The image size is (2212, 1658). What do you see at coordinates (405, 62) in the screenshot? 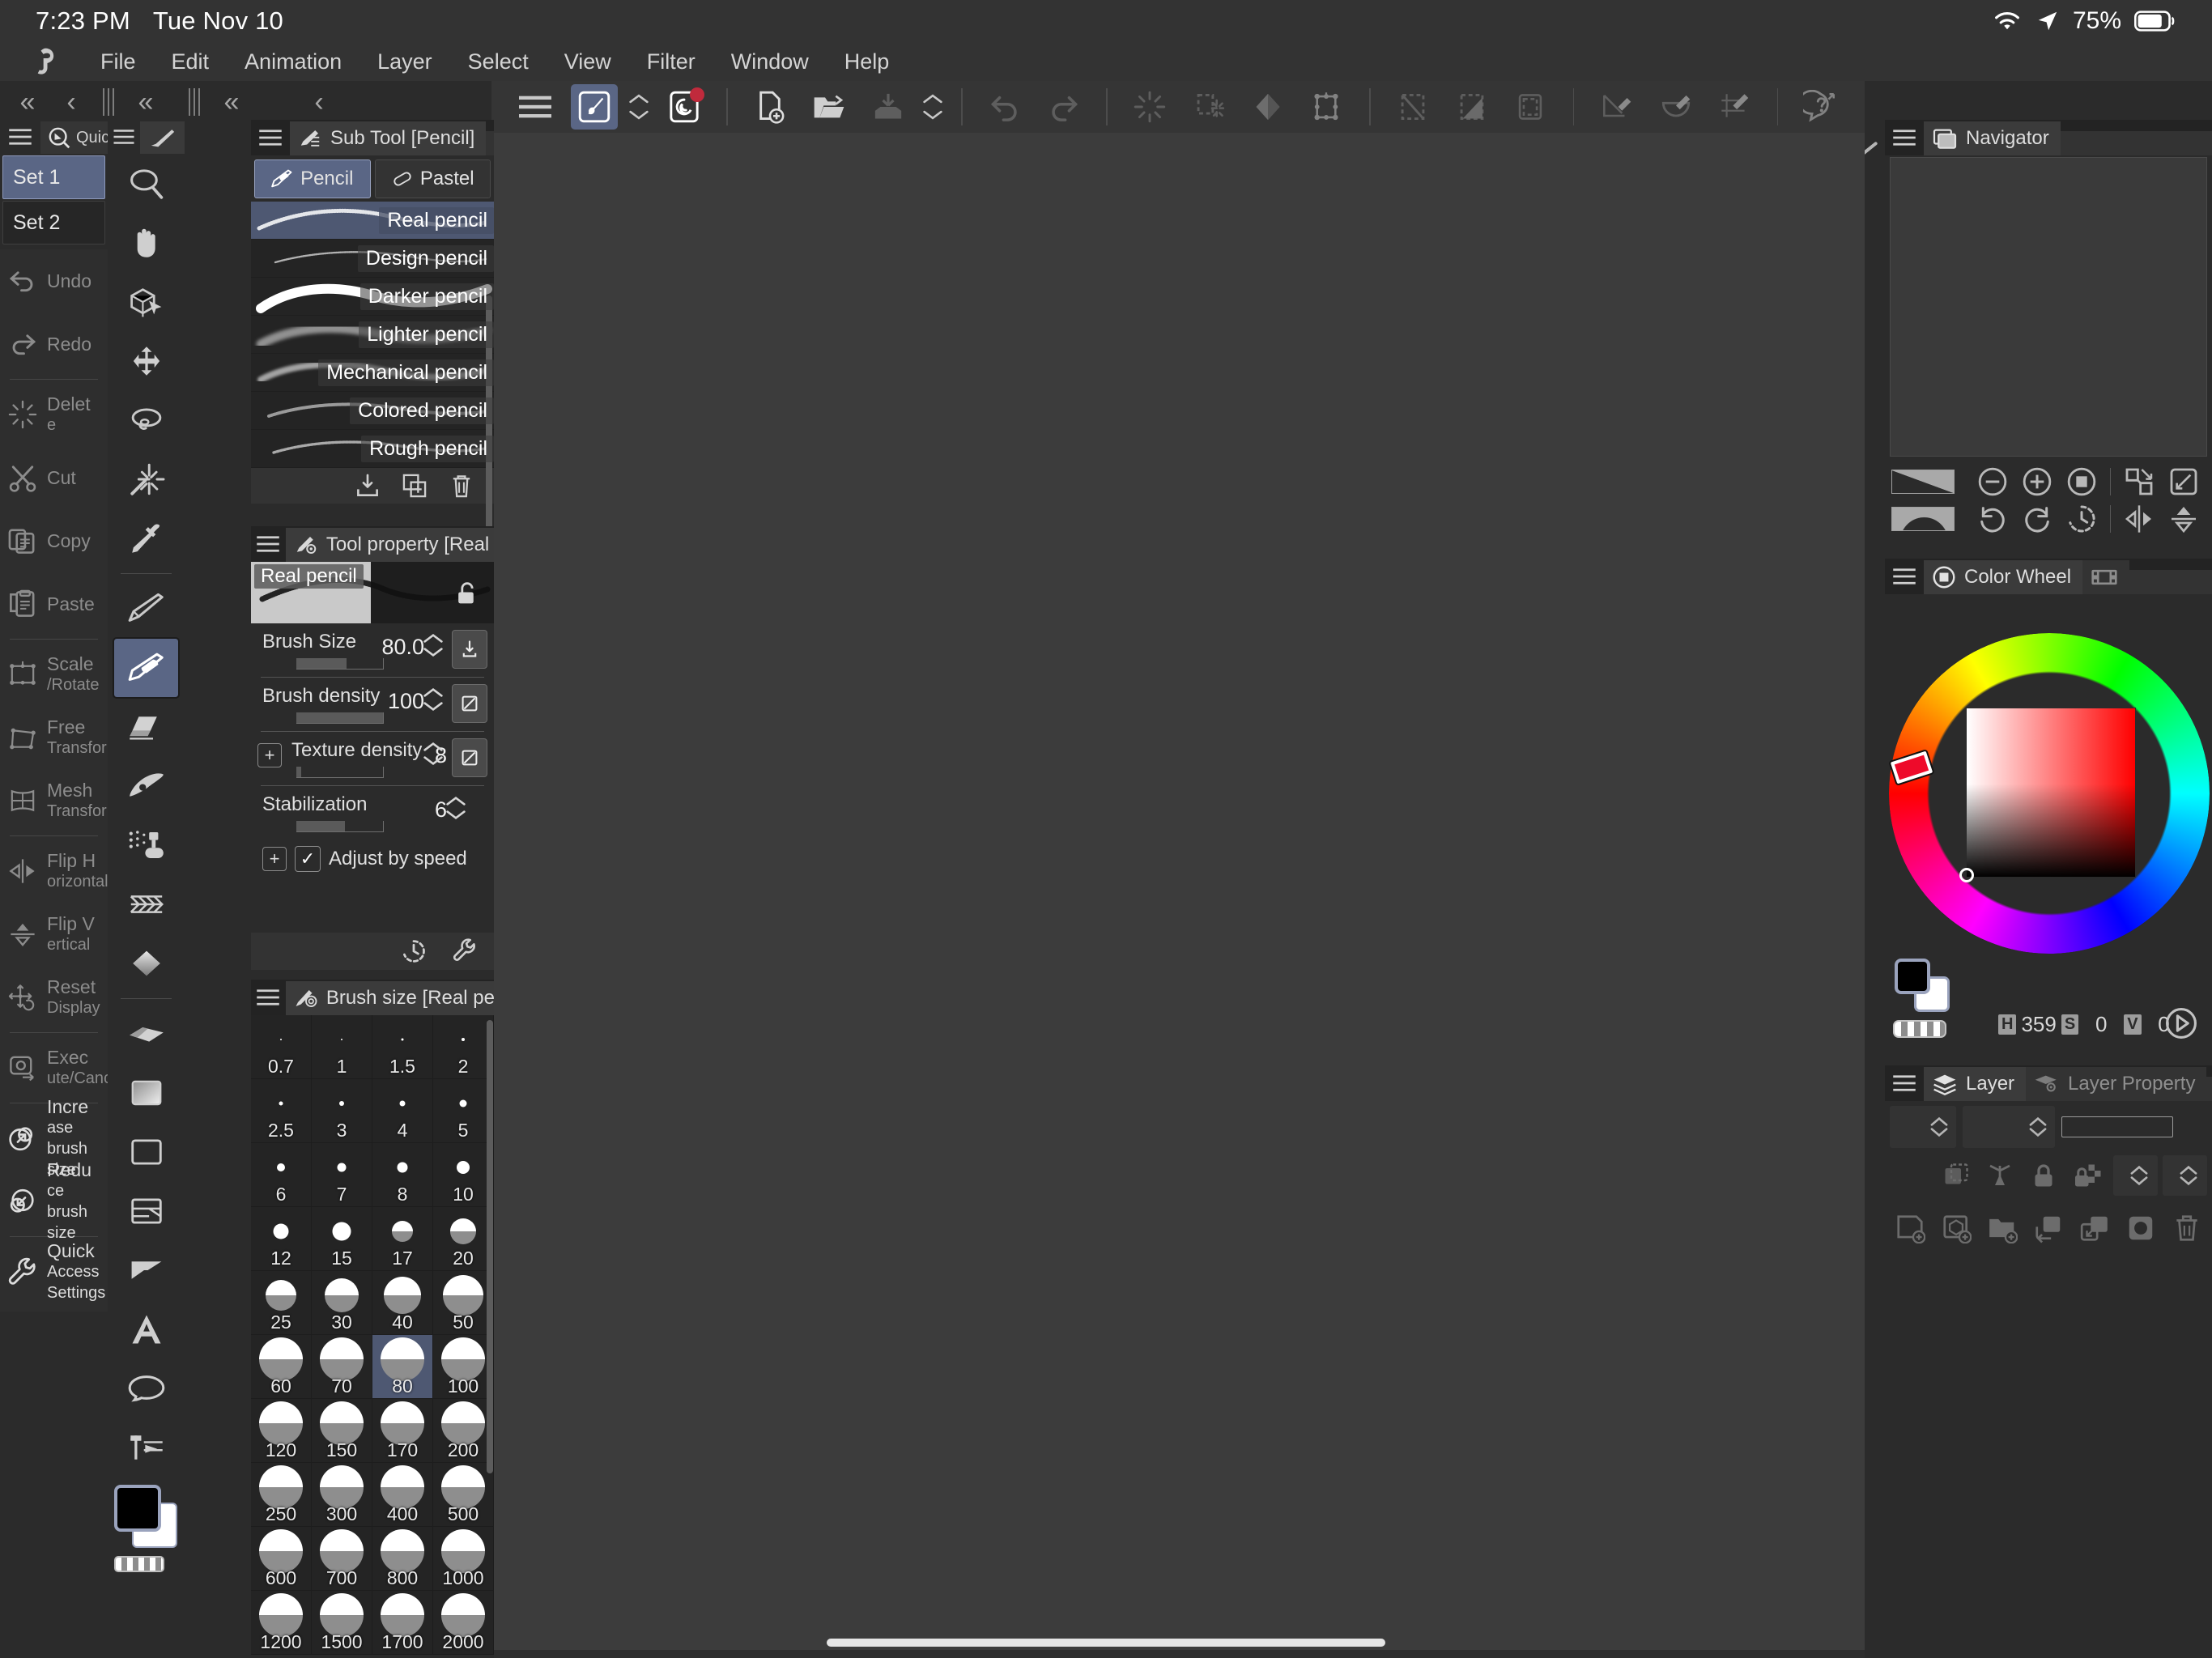
I see `menu-item-layer: Layer` at bounding box center [405, 62].